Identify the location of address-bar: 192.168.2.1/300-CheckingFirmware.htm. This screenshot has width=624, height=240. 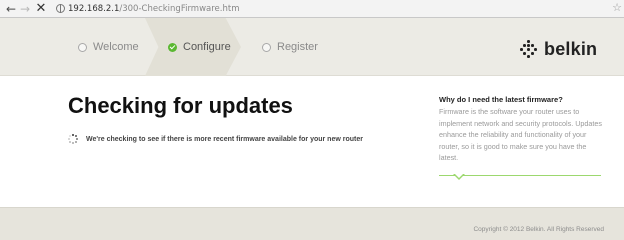
(338, 9).